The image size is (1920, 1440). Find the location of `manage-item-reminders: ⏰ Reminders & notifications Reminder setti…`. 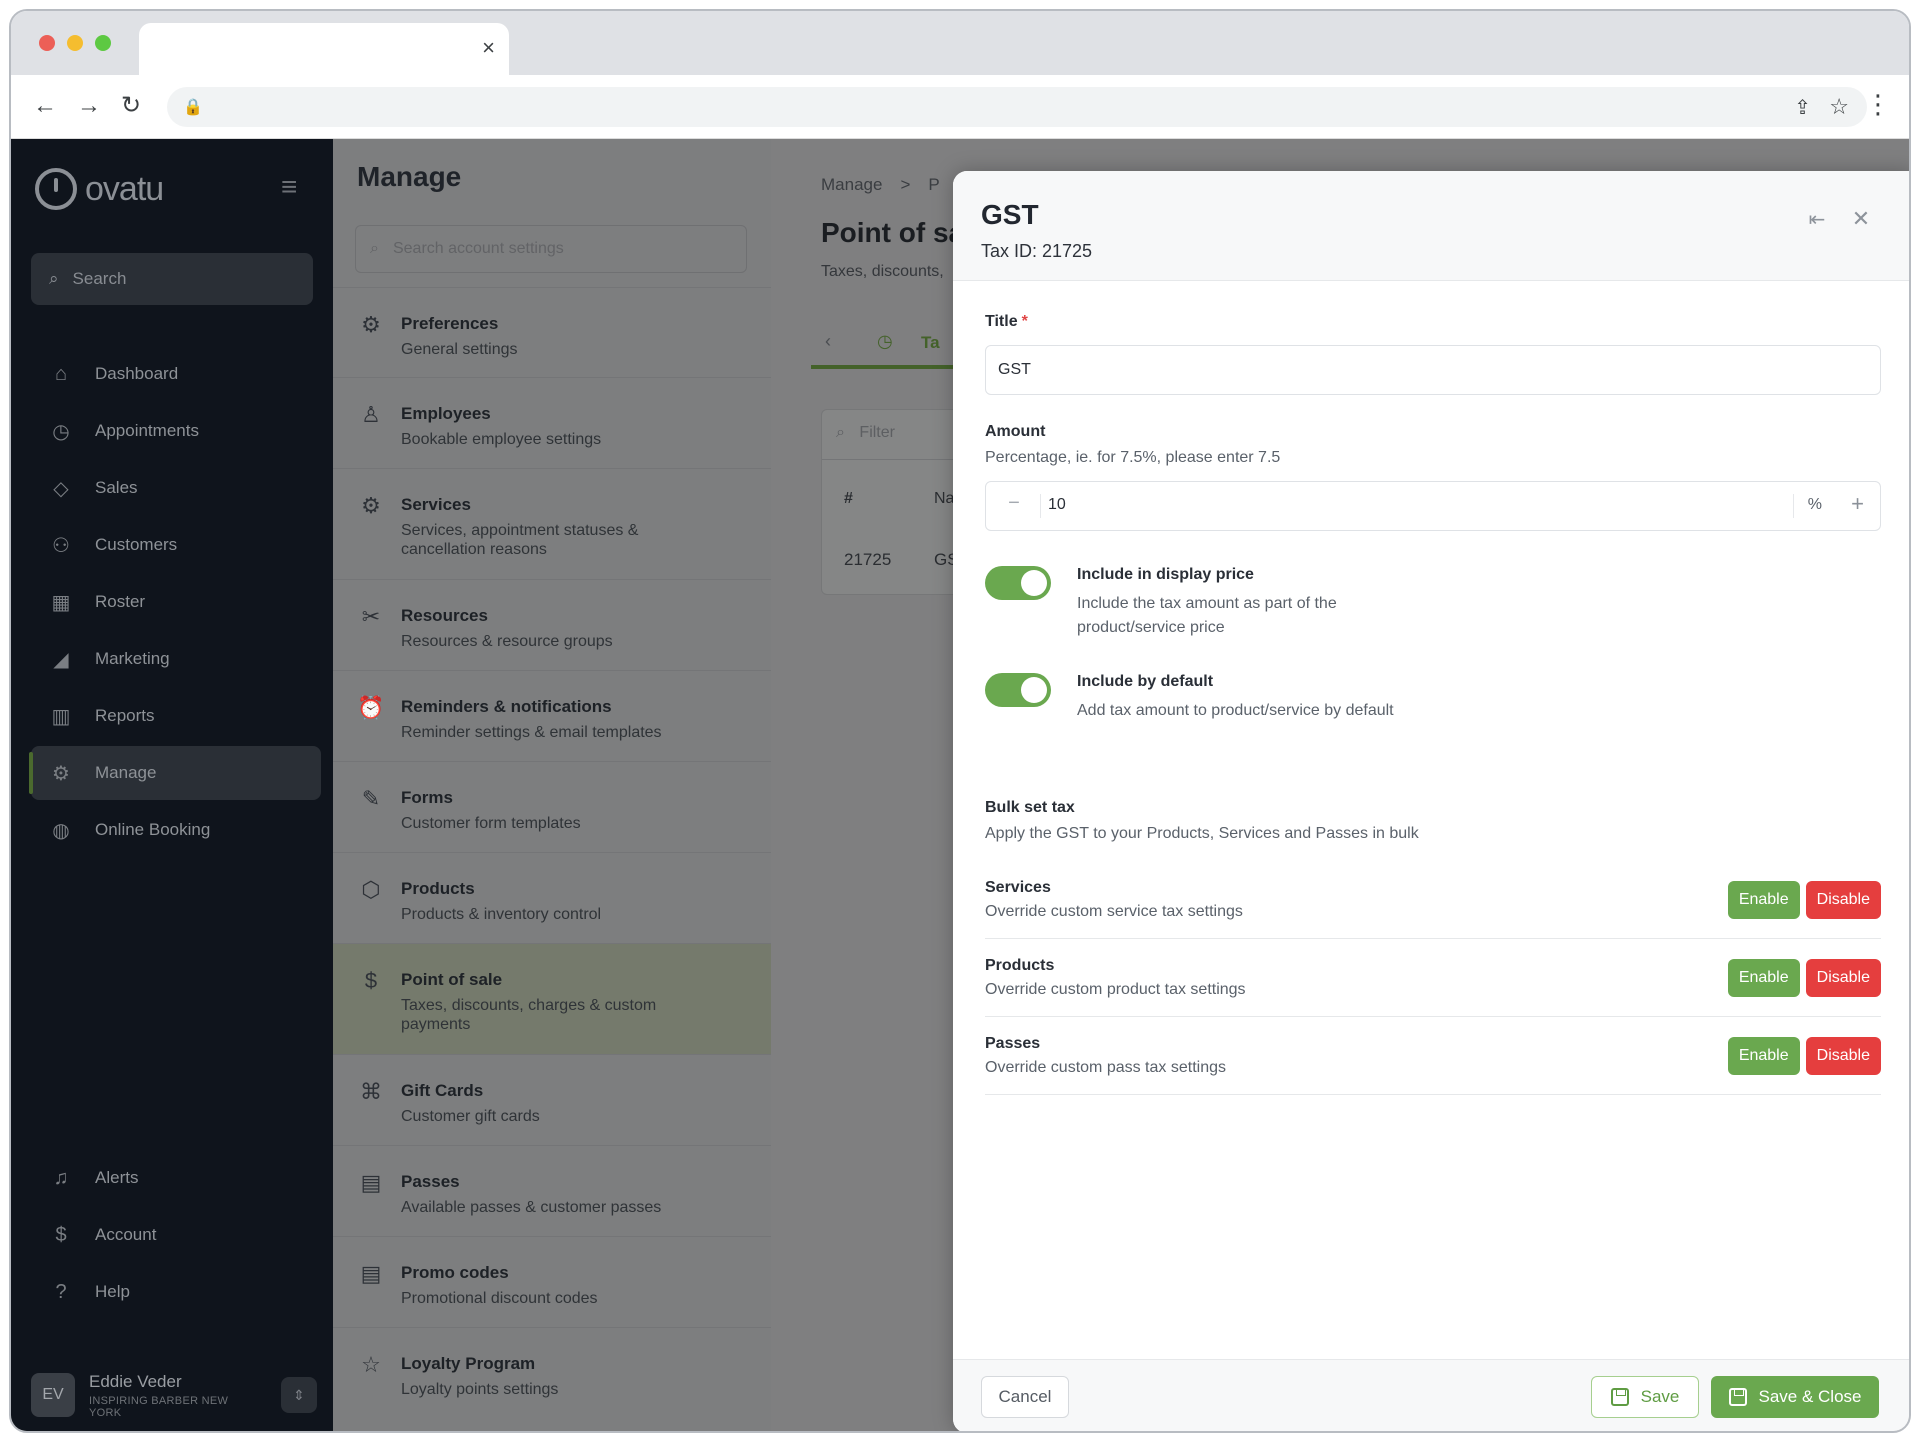

manage-item-reminders: ⏰ Reminders & notifications Reminder setti… is located at coordinates (552, 715).